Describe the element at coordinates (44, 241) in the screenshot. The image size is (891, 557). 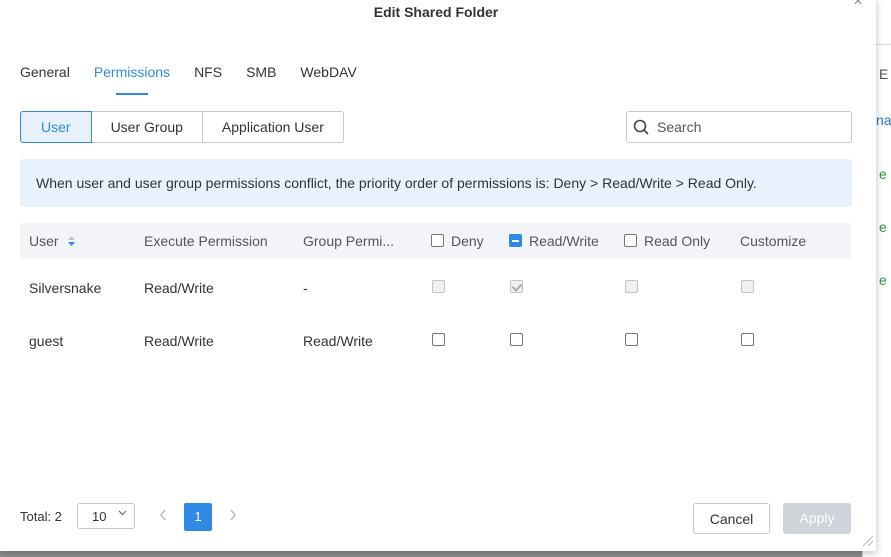
I see `column-header-user: User` at that location.